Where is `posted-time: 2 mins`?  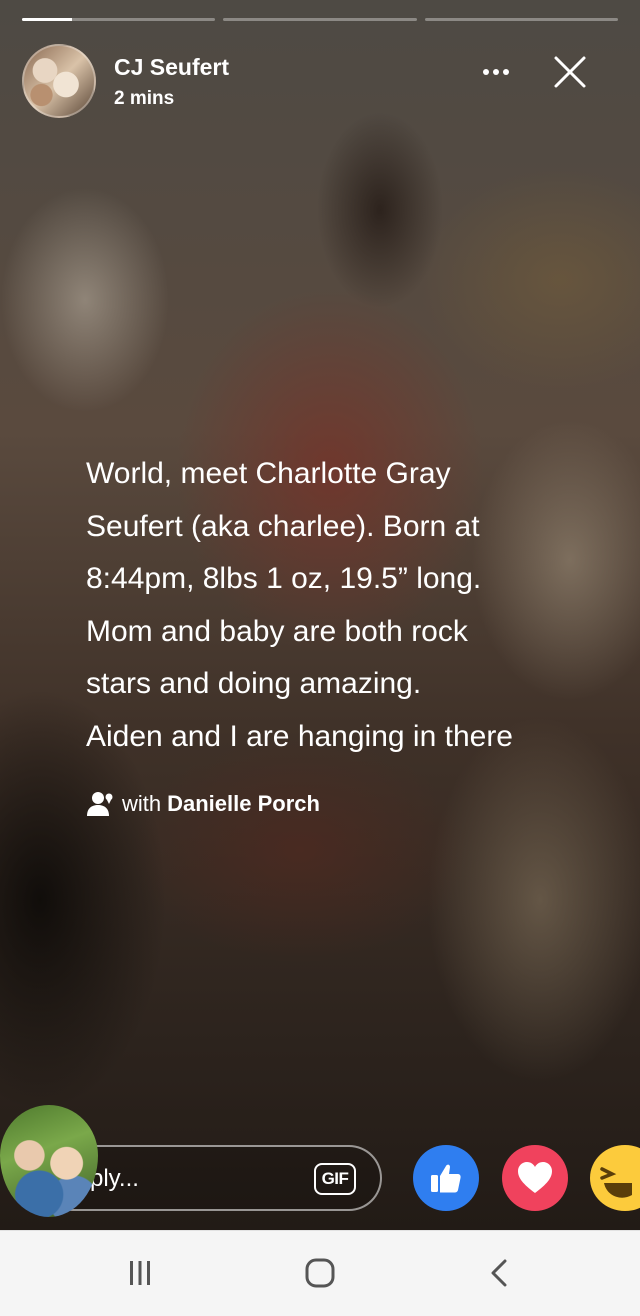 posted-time: 2 mins is located at coordinates (144, 98).